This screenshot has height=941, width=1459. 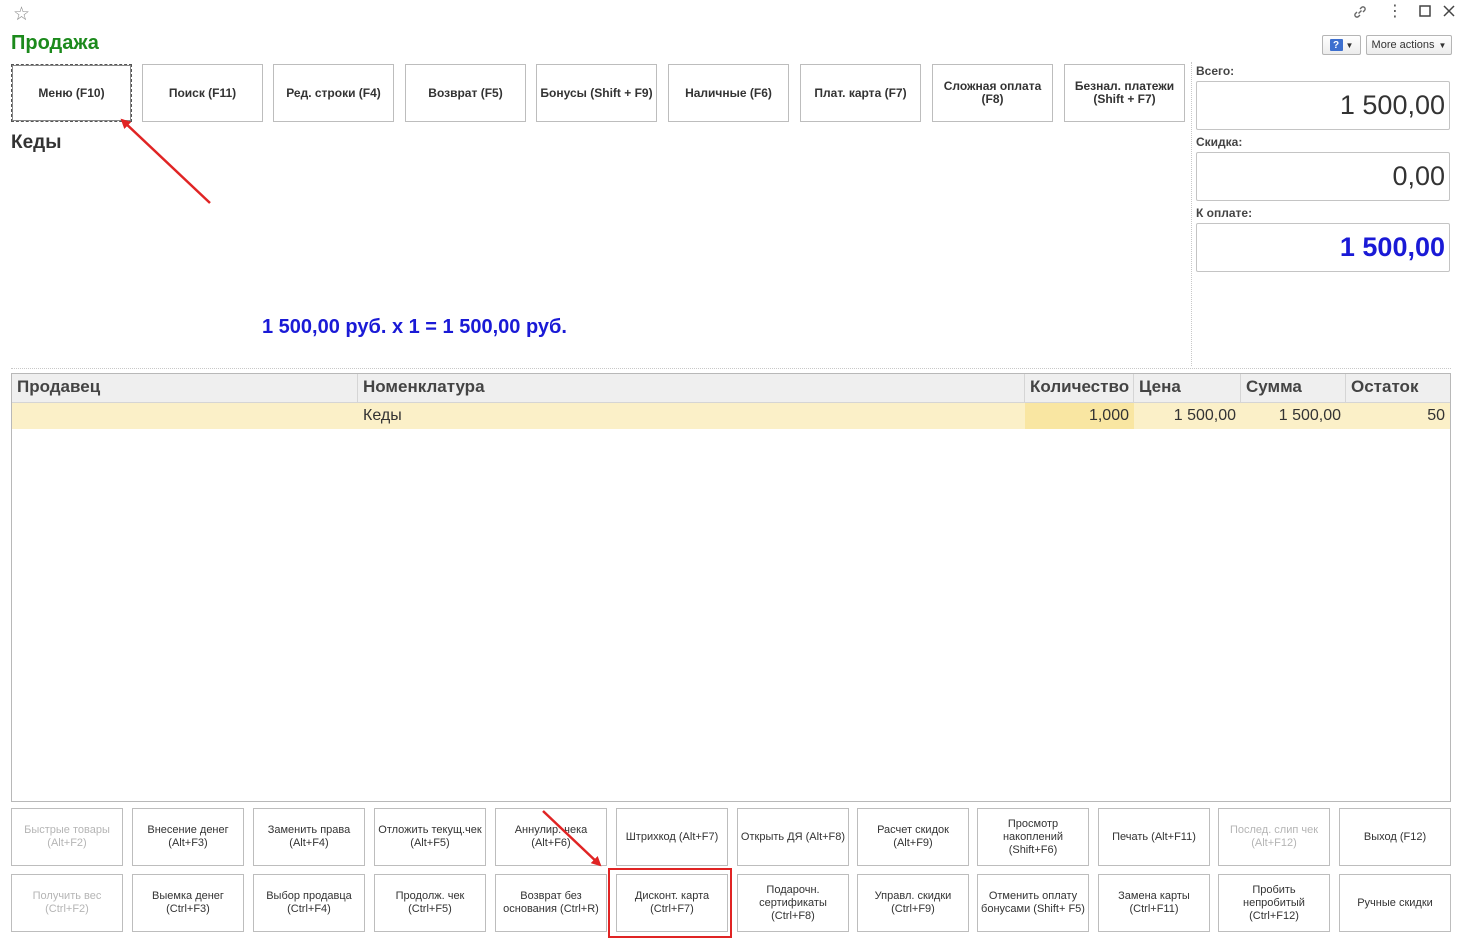 I want to click on postpone-receipt-button: Отложить текущ.чек (Alt+F5), so click(x=430, y=837).